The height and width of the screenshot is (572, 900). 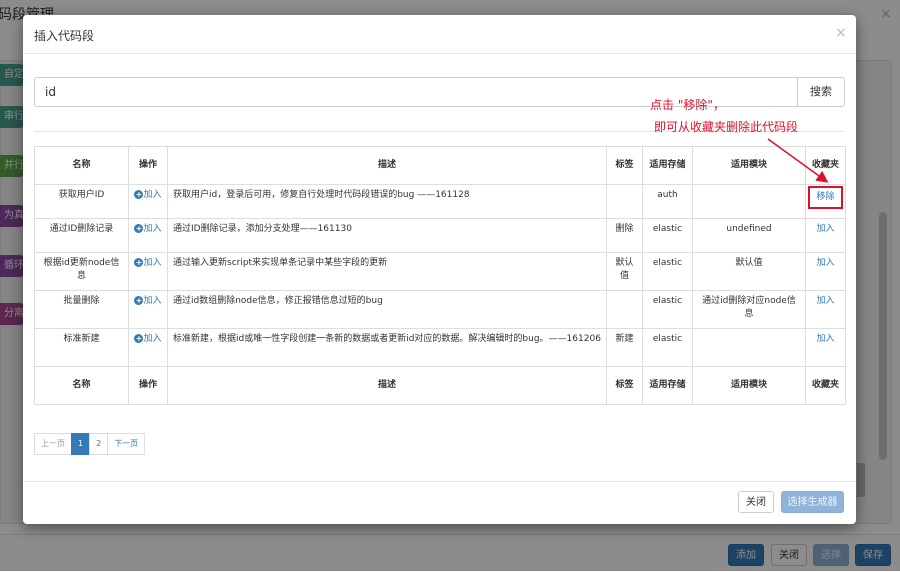 What do you see at coordinates (81, 165) in the screenshot?
I see `column-header: 名称` at bounding box center [81, 165].